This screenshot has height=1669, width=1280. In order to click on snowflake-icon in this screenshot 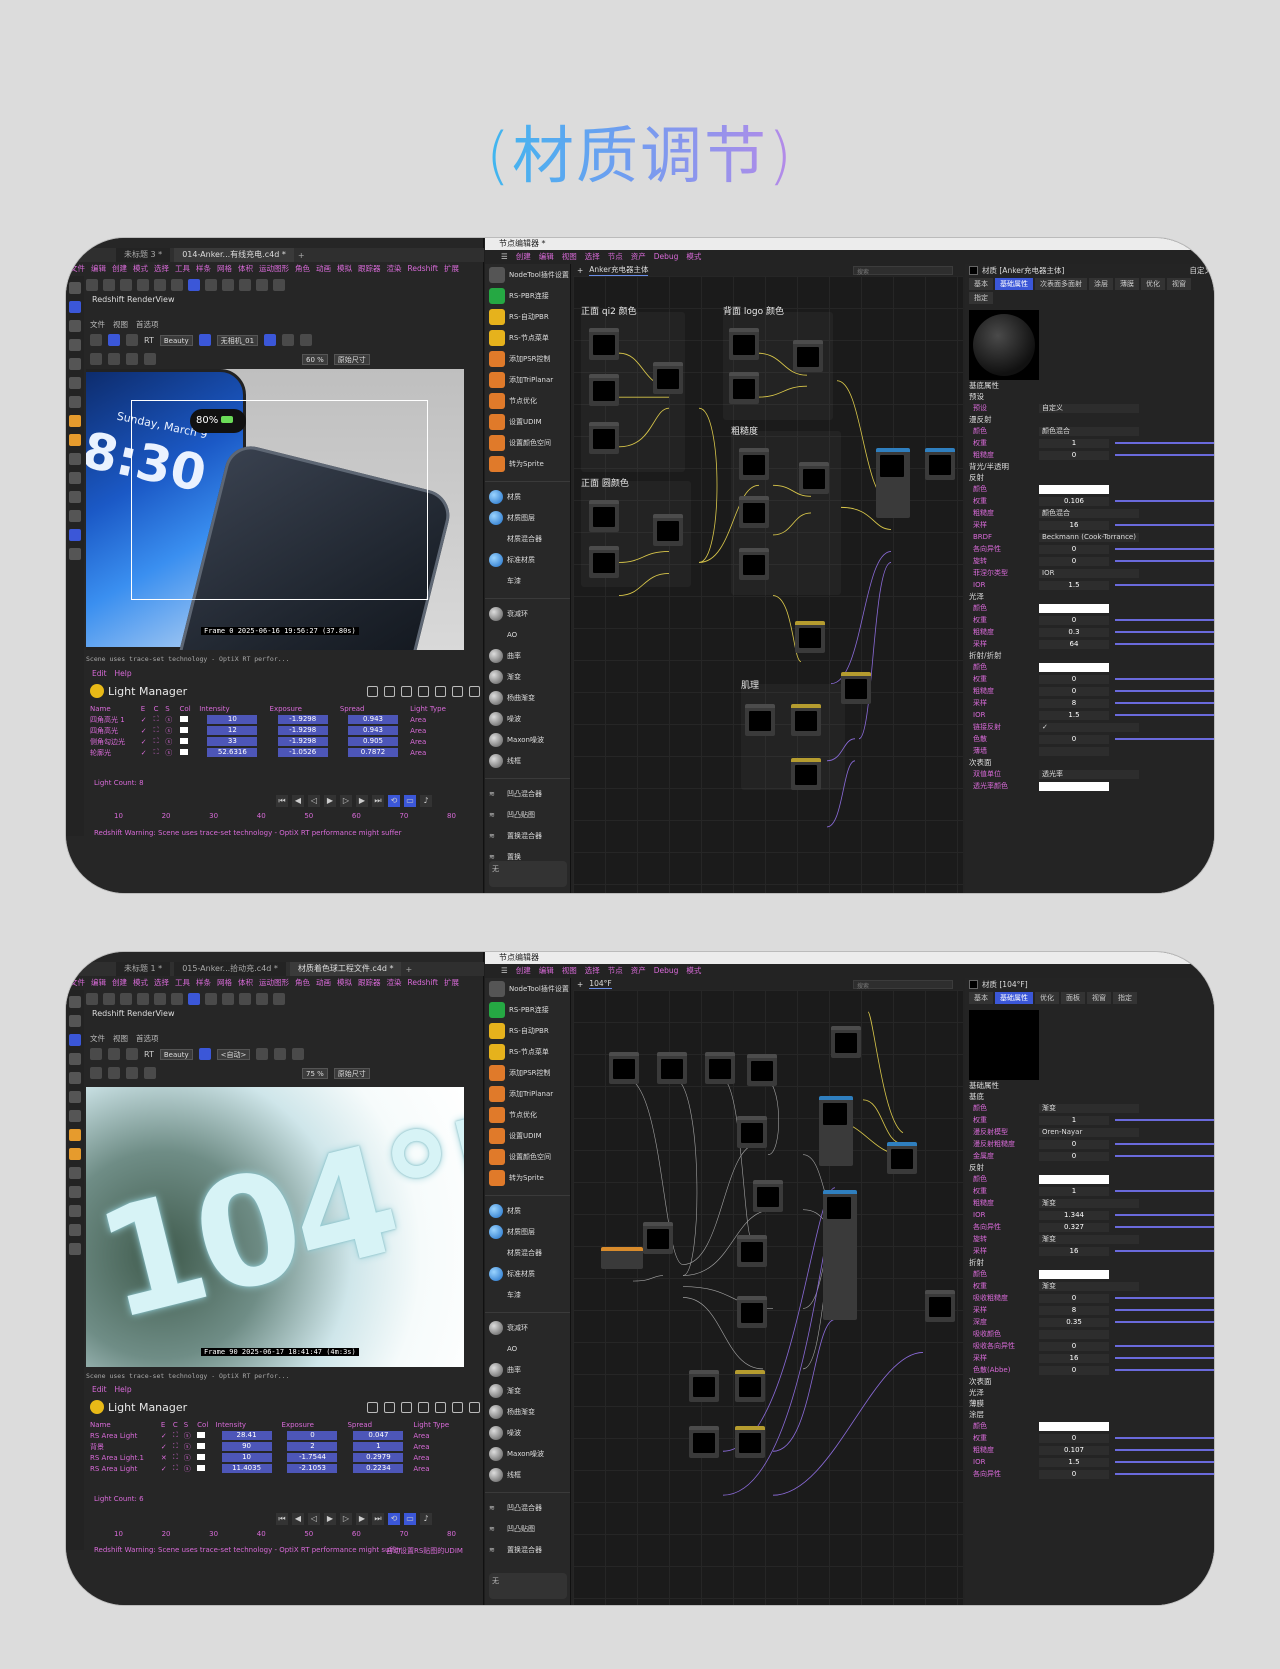, I will do `click(298, 1054)`.